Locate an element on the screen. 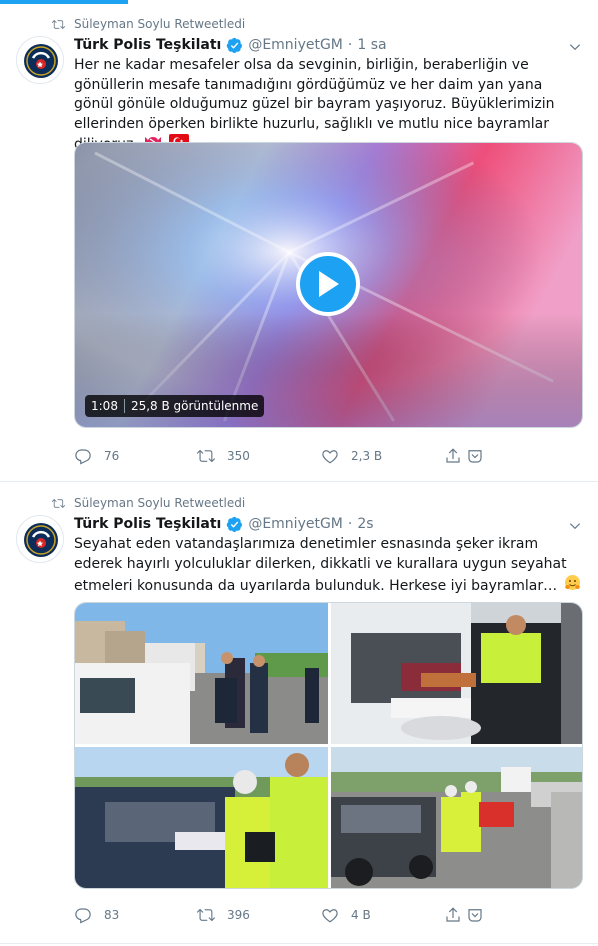 The image size is (598, 946). police-checkpoint-photo is located at coordinates (201, 673).